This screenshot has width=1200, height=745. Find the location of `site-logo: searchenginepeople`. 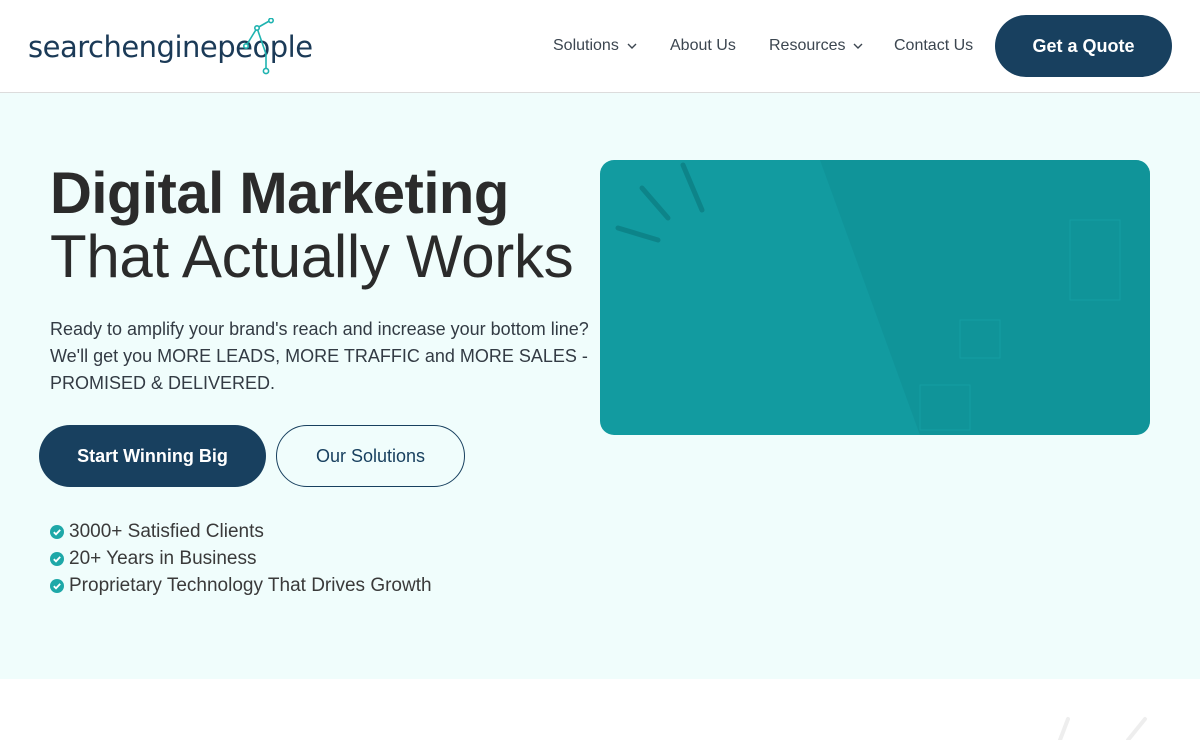

site-logo: searchenginepeople is located at coordinates (173, 47).